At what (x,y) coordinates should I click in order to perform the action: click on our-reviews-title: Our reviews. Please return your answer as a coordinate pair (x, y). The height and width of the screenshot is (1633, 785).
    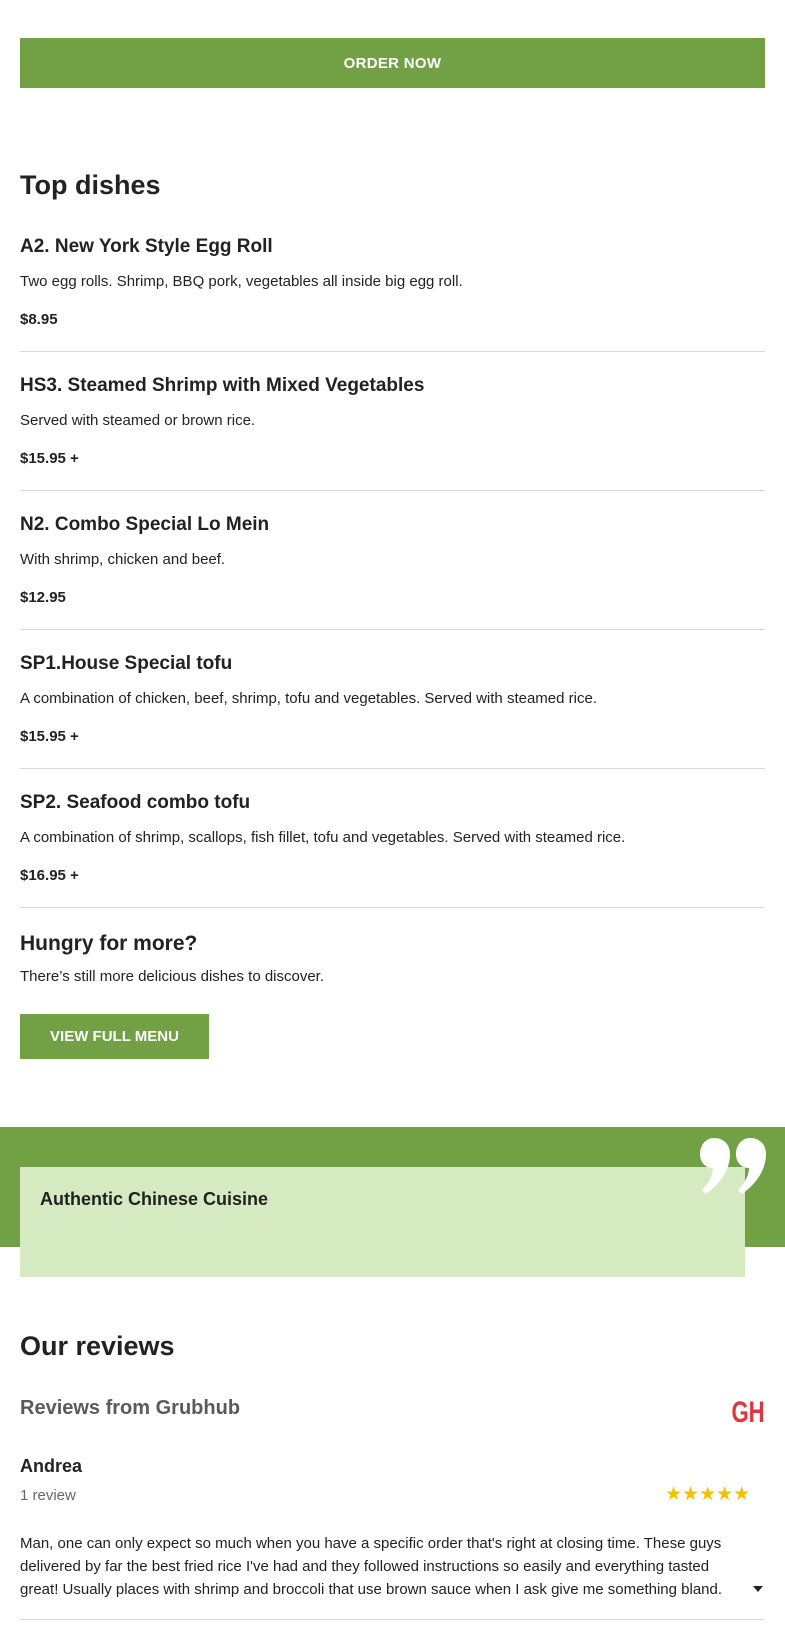
    Looking at the image, I should click on (97, 1346).